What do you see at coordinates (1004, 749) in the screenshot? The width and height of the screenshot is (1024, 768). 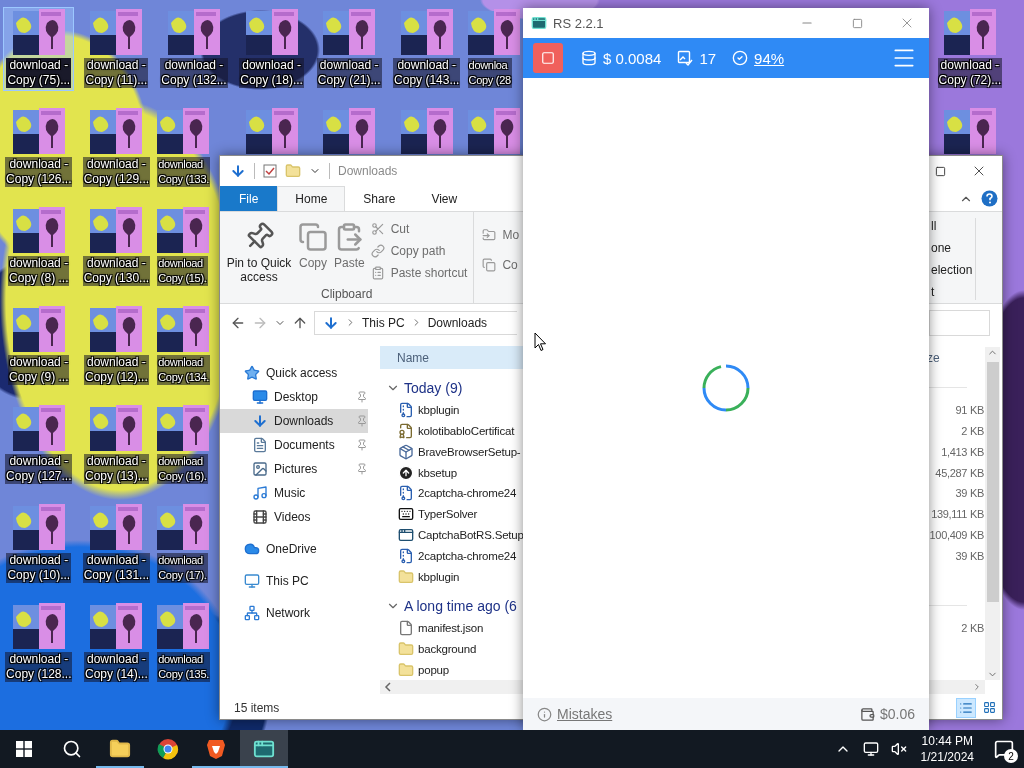 I see `notifications-button: 2` at bounding box center [1004, 749].